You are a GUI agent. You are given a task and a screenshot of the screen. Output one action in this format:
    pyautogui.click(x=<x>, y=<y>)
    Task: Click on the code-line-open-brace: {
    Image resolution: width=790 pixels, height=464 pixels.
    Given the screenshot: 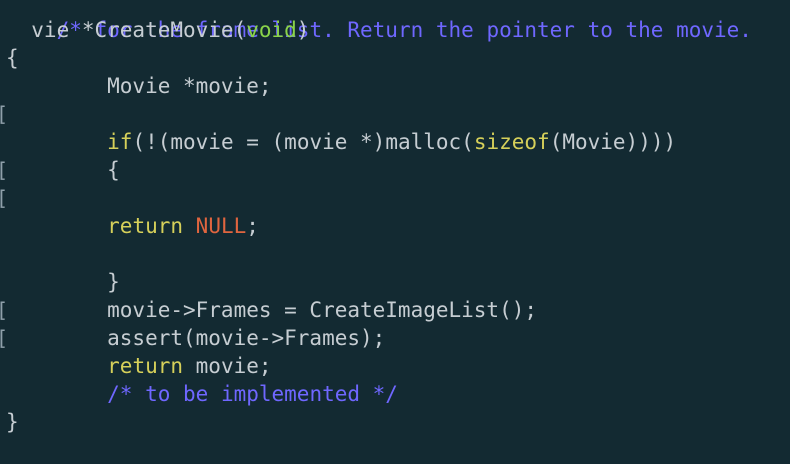 What is the action you would take?
    pyautogui.click(x=12, y=58)
    